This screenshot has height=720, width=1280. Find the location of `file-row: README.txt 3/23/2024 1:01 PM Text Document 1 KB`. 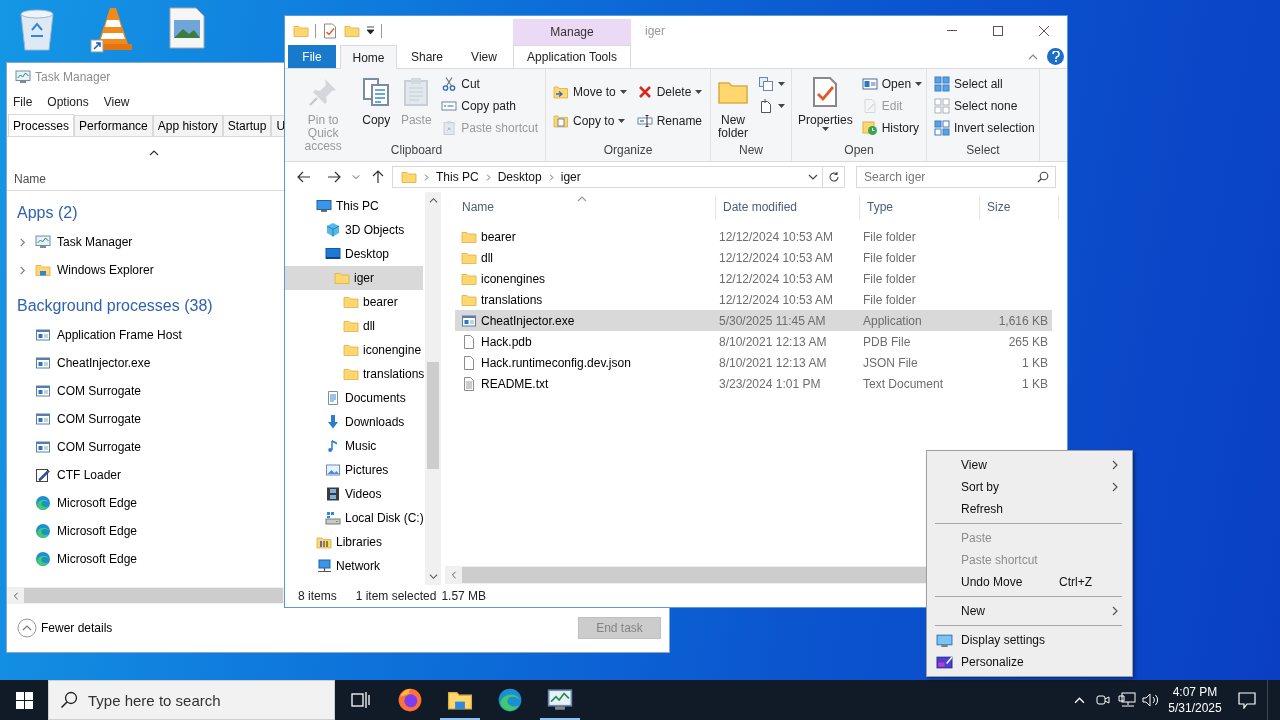

file-row: README.txt 3/23/2024 1:01 PM Text Document 1 KB is located at coordinates (753, 383).